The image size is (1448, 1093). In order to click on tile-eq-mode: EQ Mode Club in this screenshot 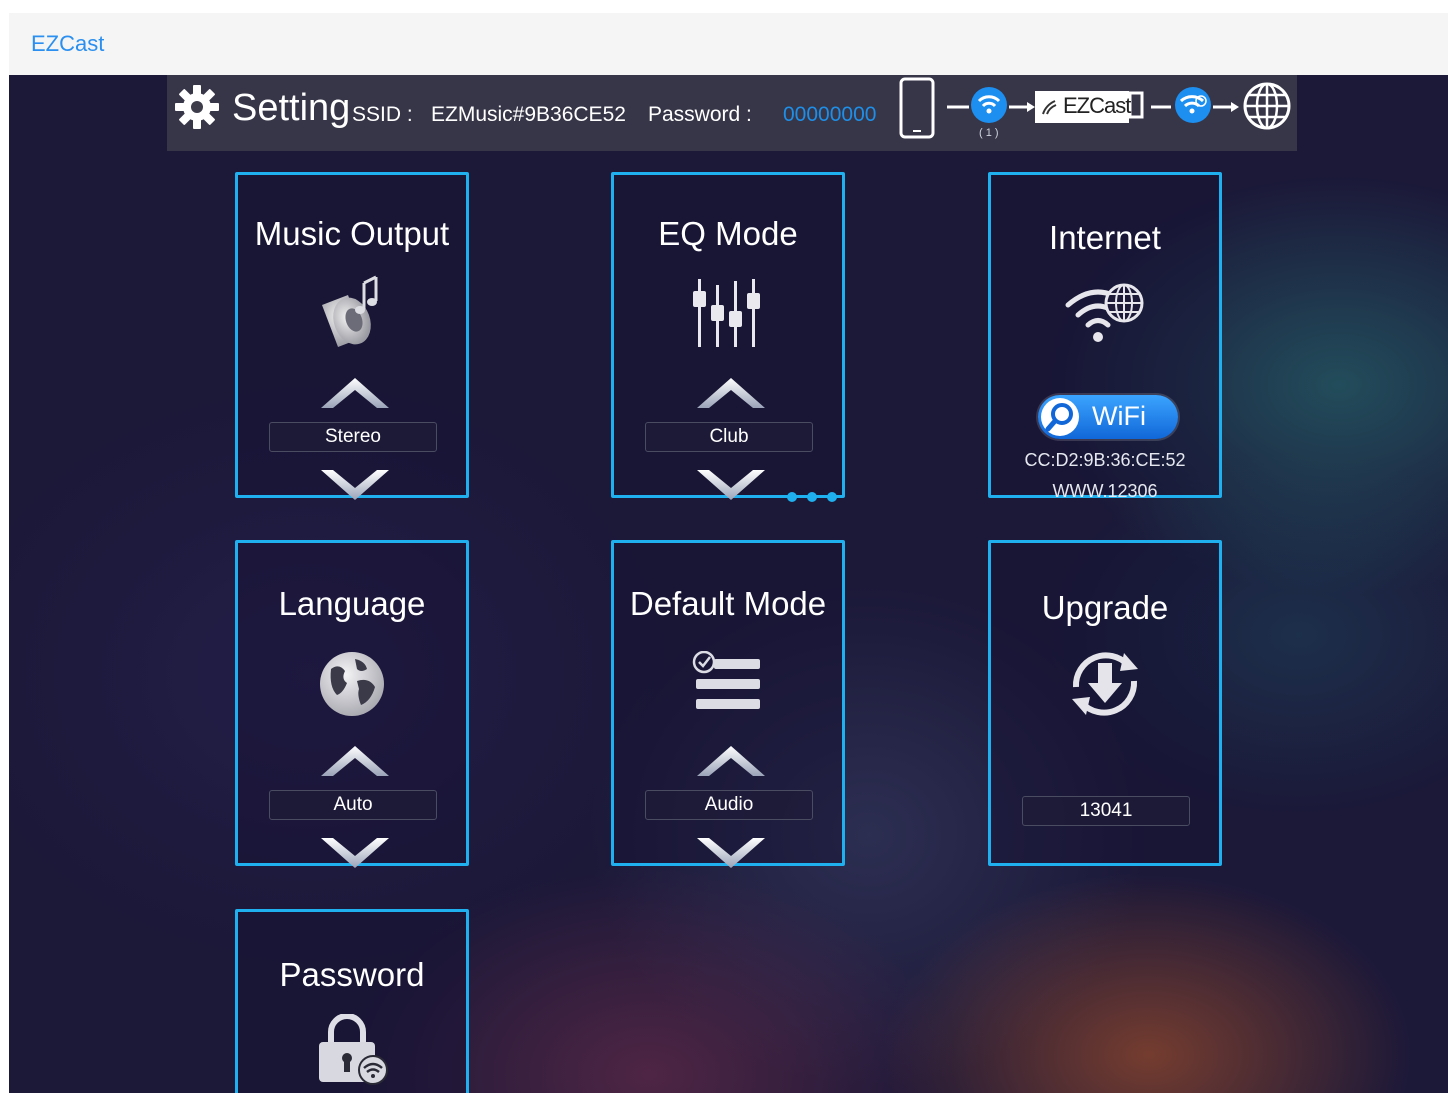, I will do `click(728, 337)`.